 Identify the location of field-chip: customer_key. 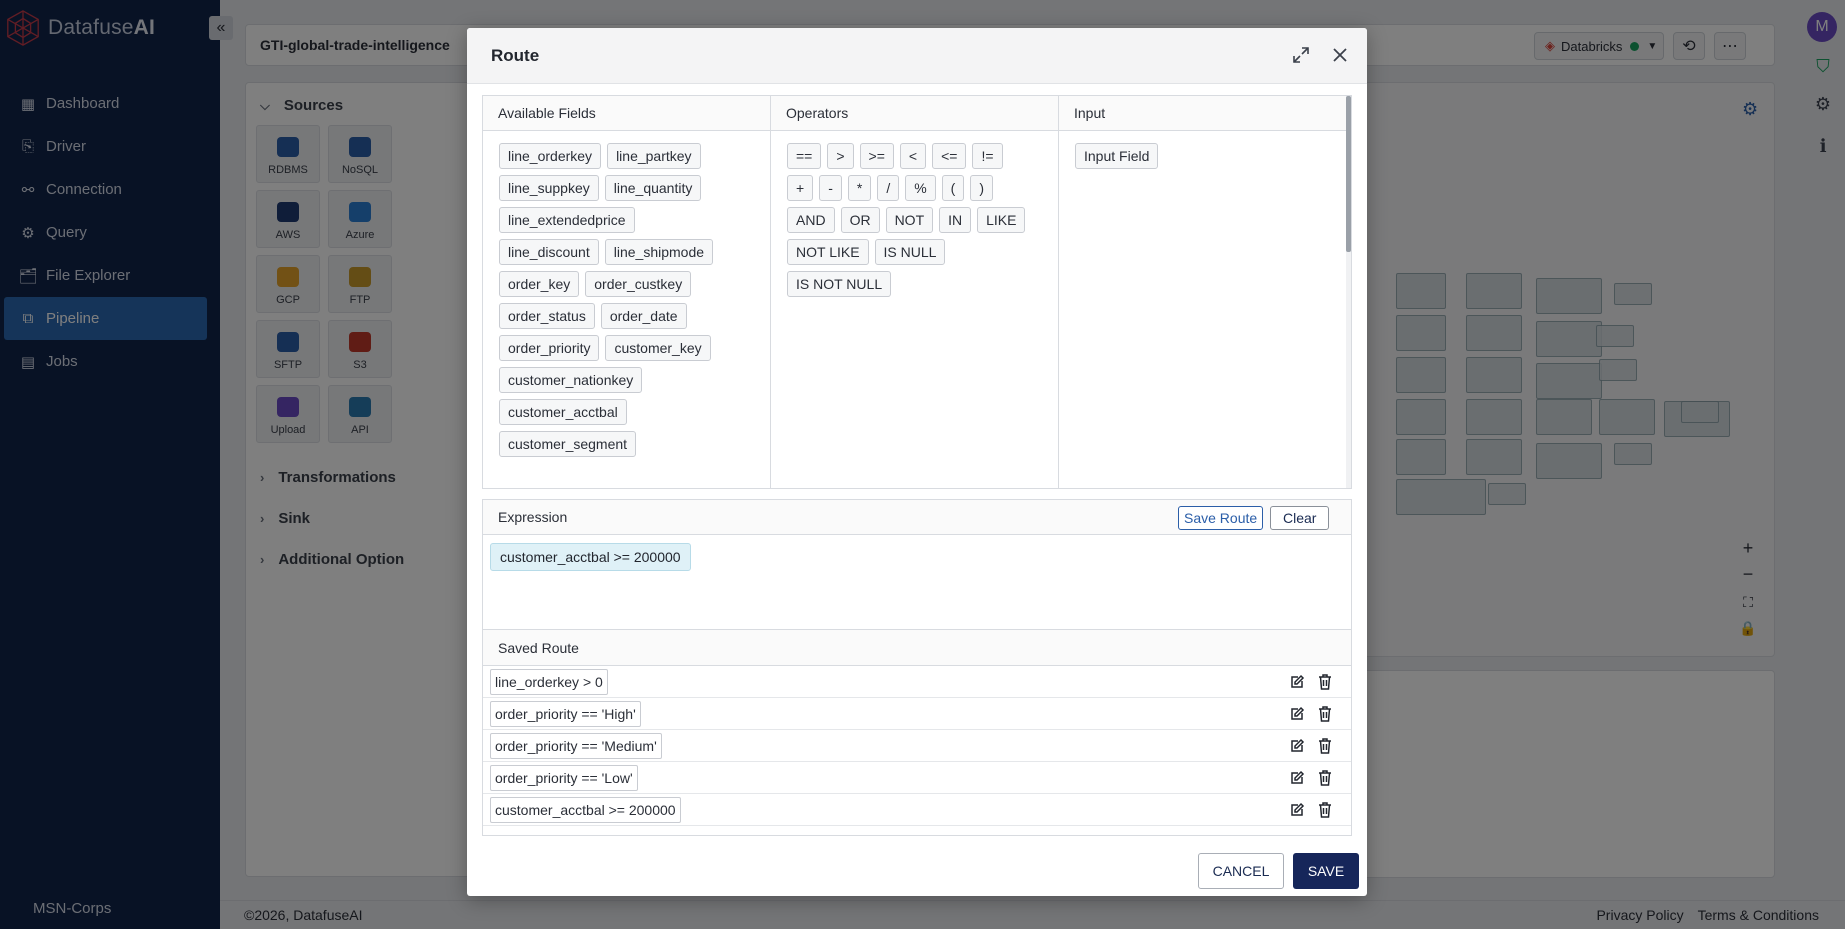
(658, 348).